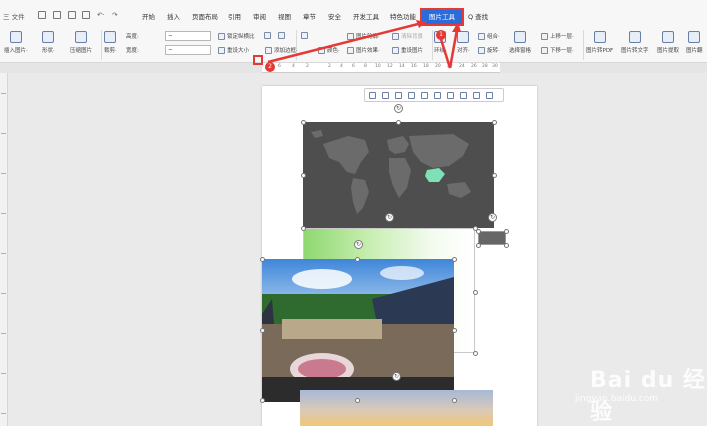 Image resolution: width=707 pixels, height=426 pixels. What do you see at coordinates (258, 60) in the screenshot?
I see `annotation-highlight-box` at bounding box center [258, 60].